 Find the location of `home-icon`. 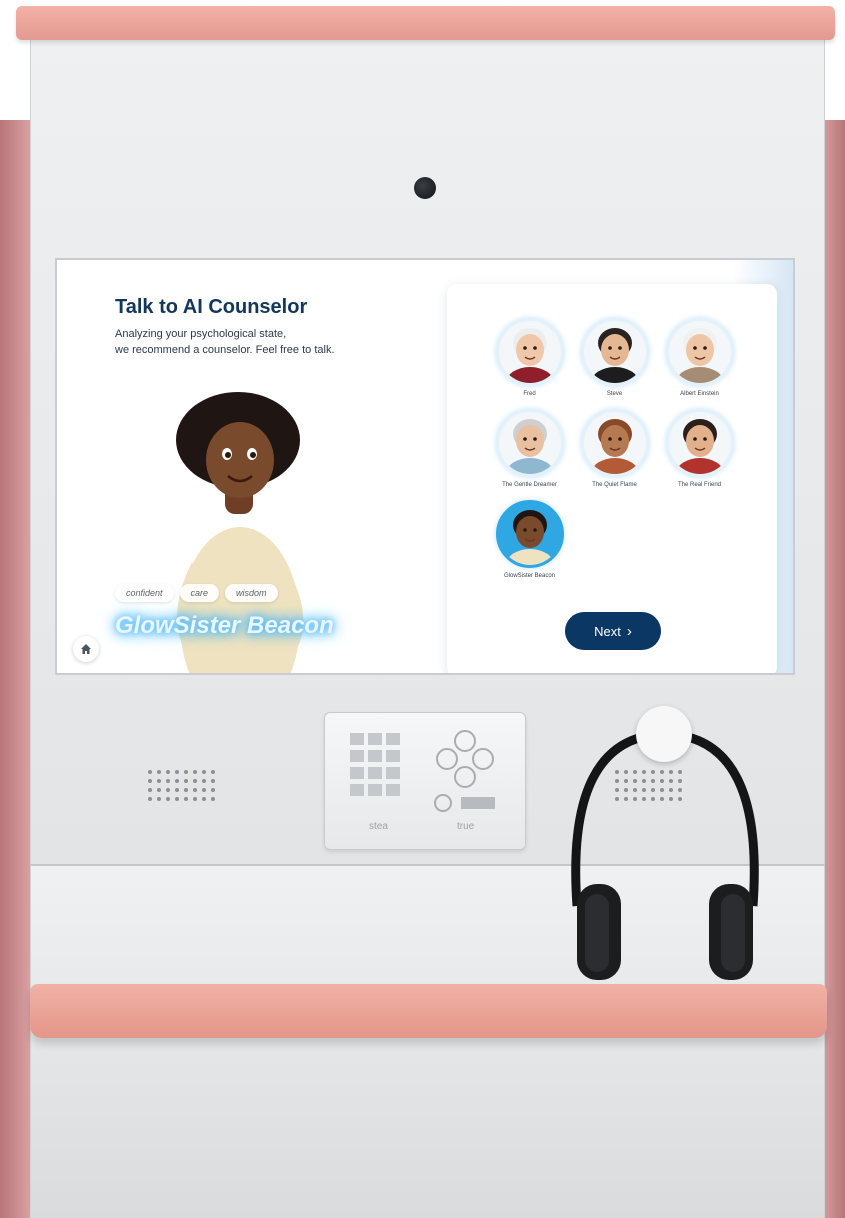

home-icon is located at coordinates (86, 649).